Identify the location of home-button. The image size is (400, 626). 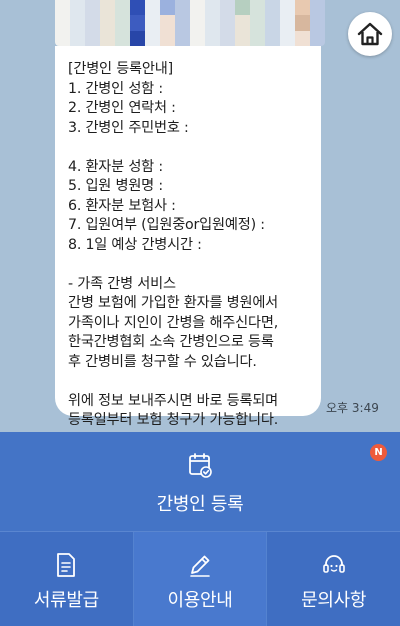
(370, 34).